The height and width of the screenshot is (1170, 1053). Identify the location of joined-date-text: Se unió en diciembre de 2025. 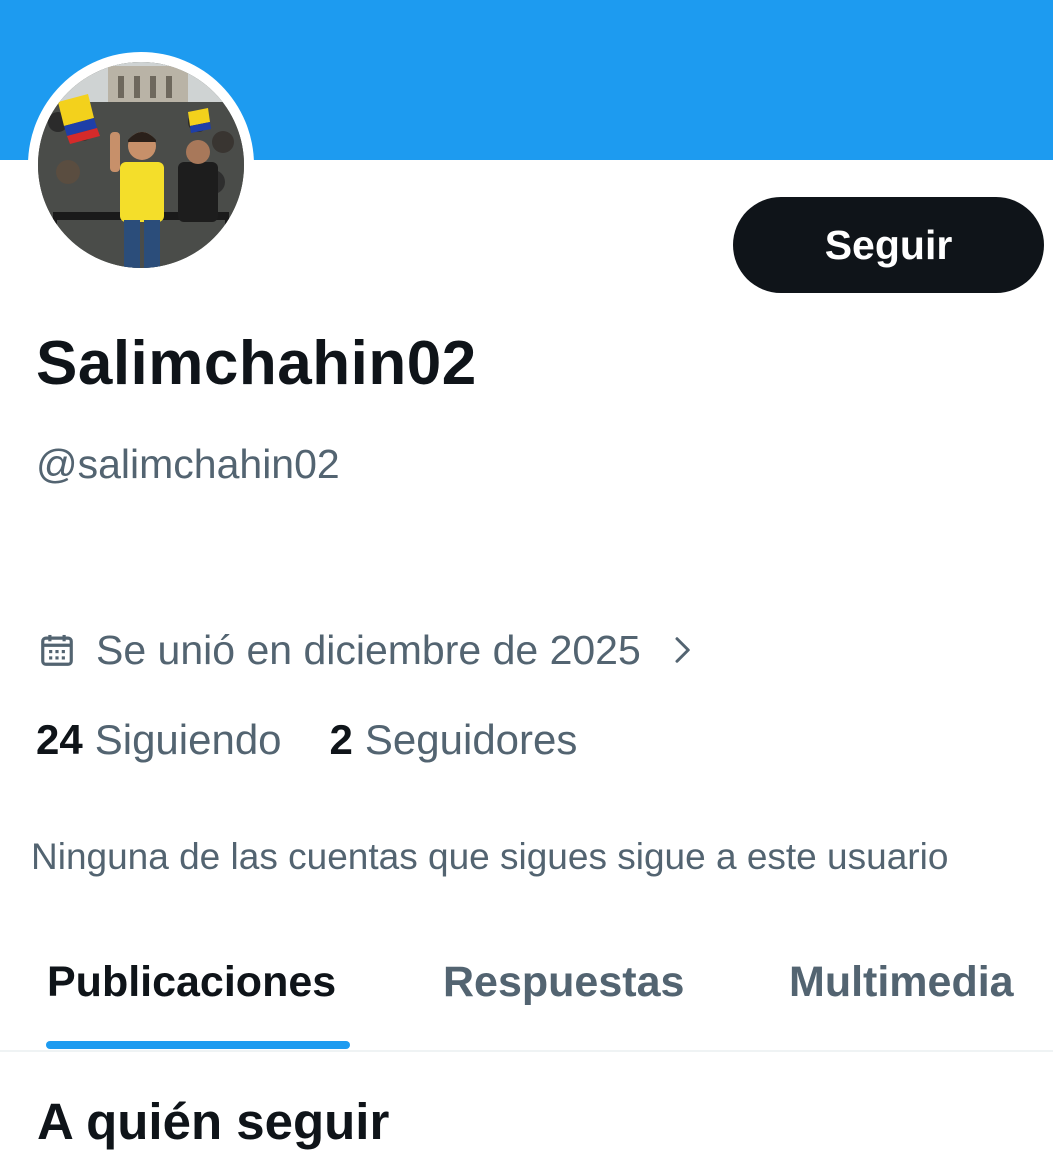
(368, 649).